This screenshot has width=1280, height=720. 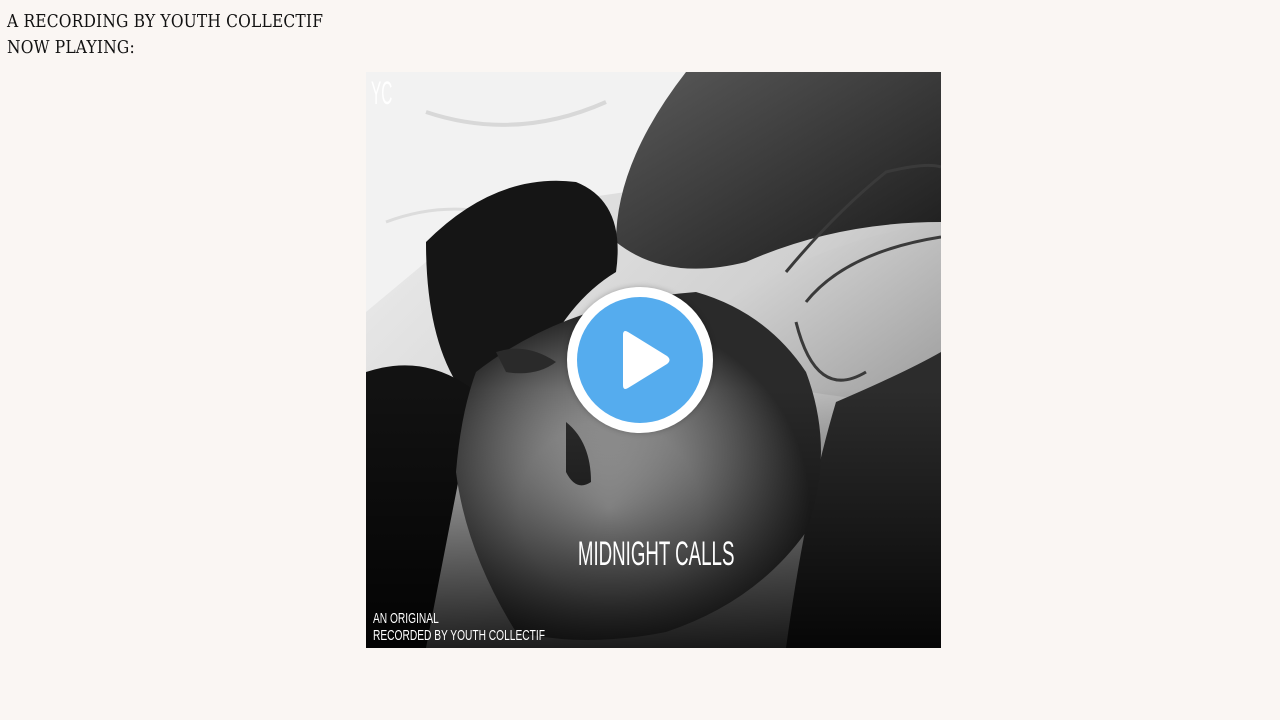 I want to click on credit-original: AN ORIGINAL, so click(x=406, y=618).